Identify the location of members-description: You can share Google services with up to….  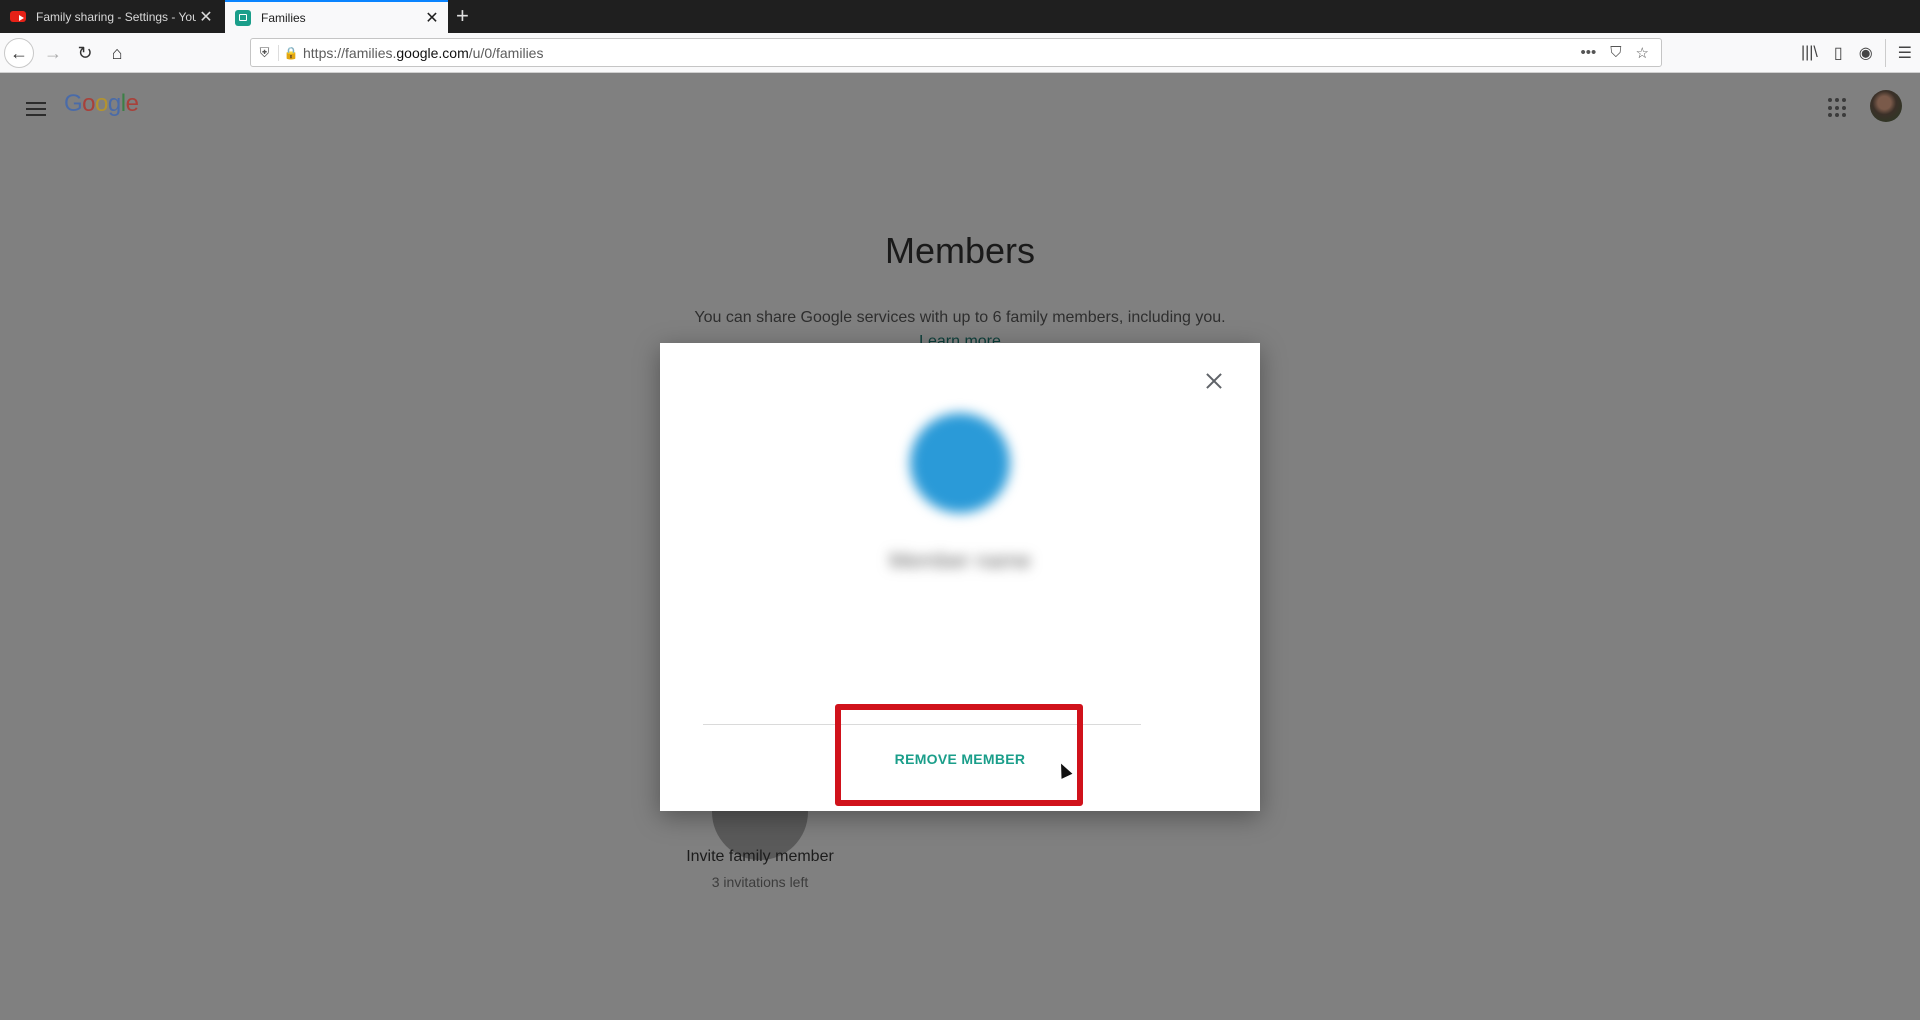
(960, 317).